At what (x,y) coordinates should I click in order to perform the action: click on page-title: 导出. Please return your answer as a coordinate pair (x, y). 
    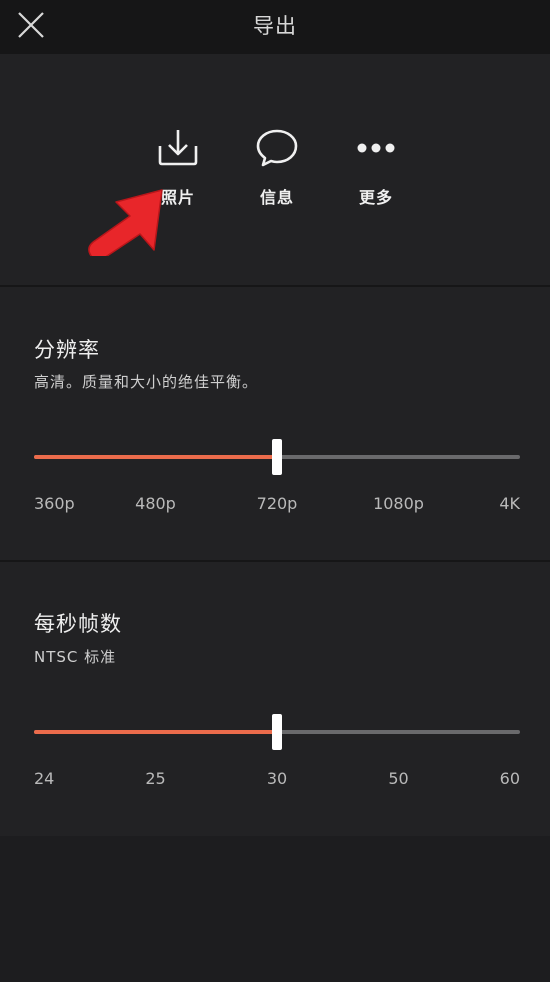
    Looking at the image, I should click on (275, 26).